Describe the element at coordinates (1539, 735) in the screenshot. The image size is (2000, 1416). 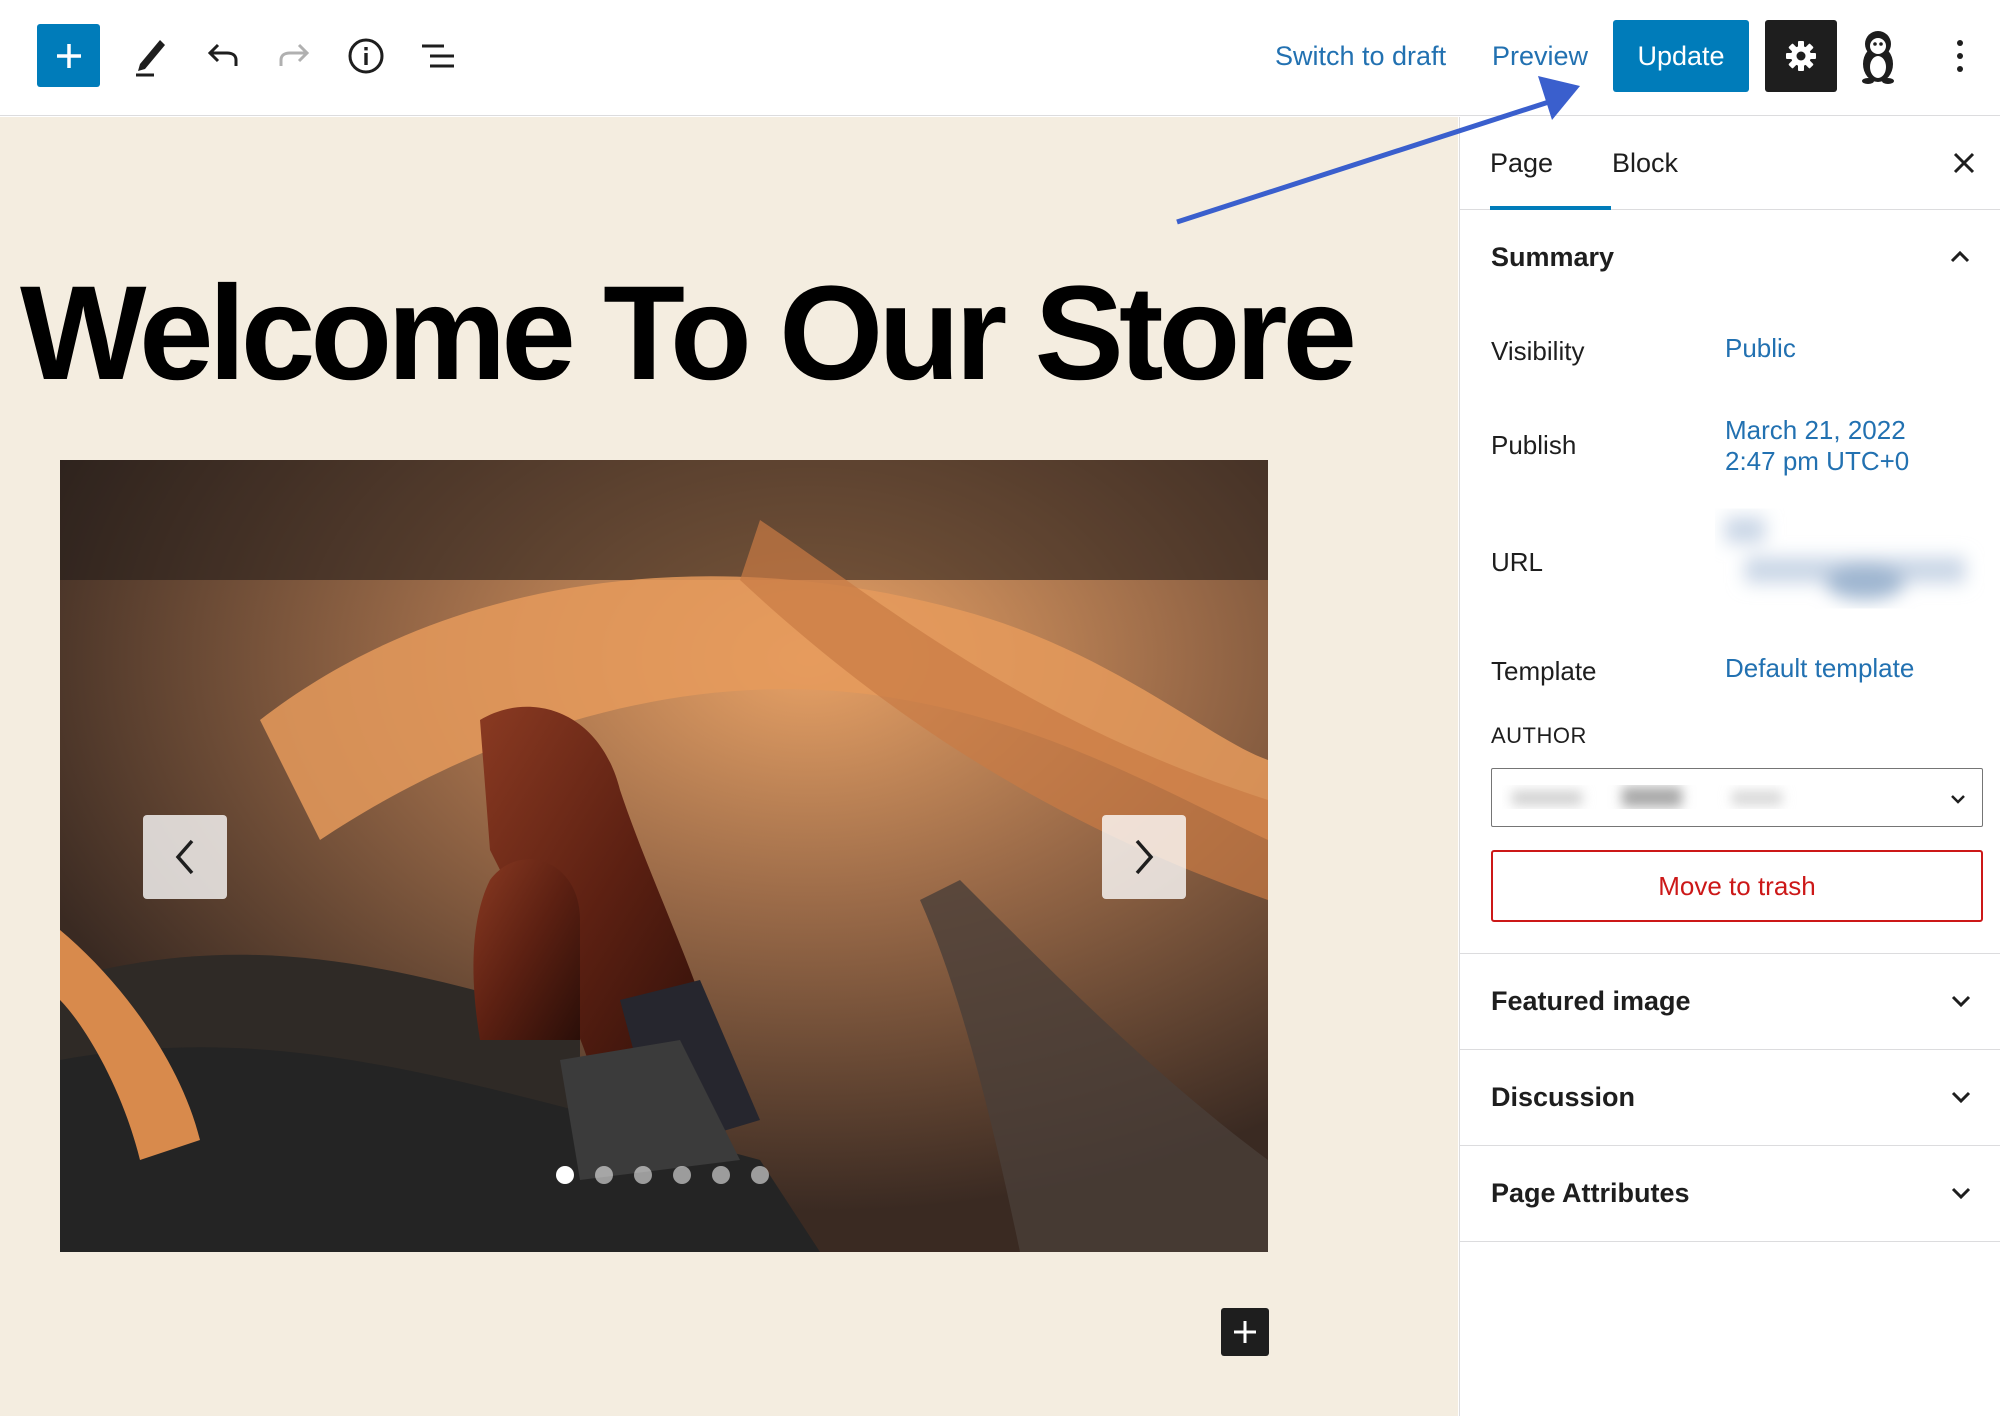
I see `author-label: AUTHOR` at that location.